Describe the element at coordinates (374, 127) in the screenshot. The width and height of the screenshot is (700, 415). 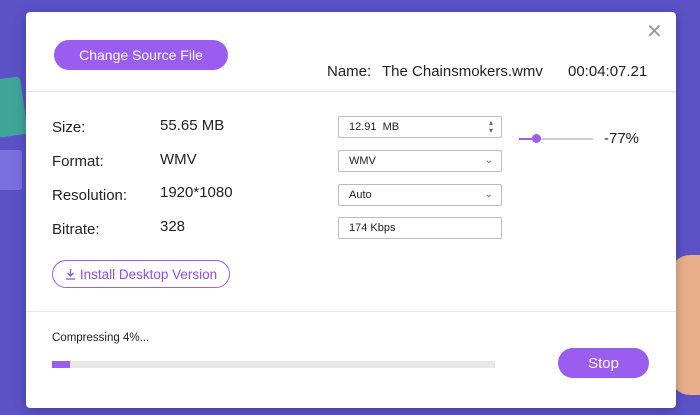
I see `target-size-value: 12.91 MB` at that location.